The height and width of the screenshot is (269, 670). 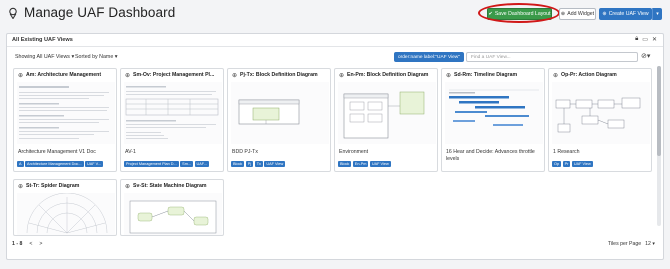 I want to click on card-subtitle: Architecture Management V1 Doc, so click(x=57, y=152).